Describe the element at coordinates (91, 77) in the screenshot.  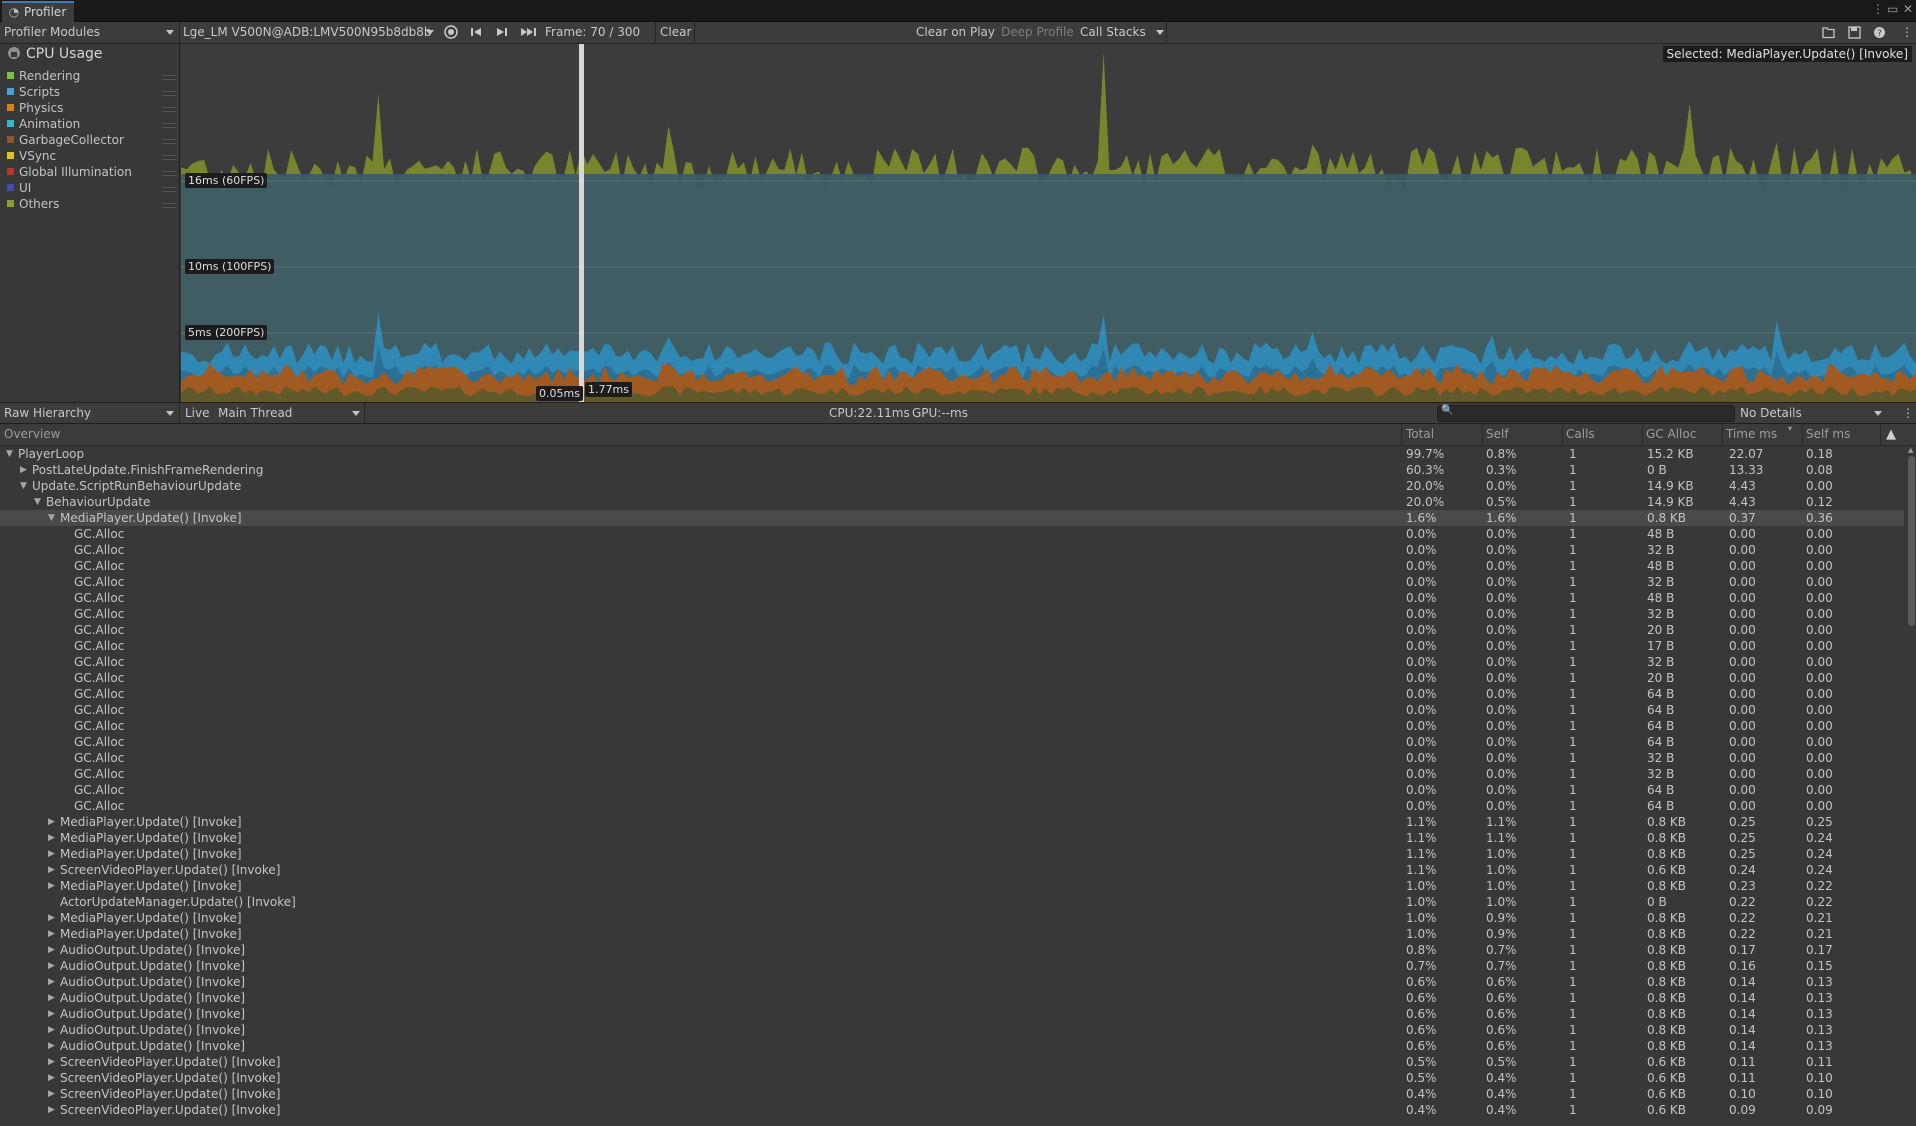
I see `legend-item-rendering: Rendering` at that location.